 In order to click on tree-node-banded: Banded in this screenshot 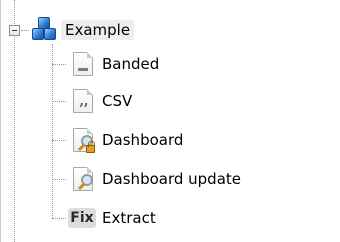, I will do `click(113, 64)`.